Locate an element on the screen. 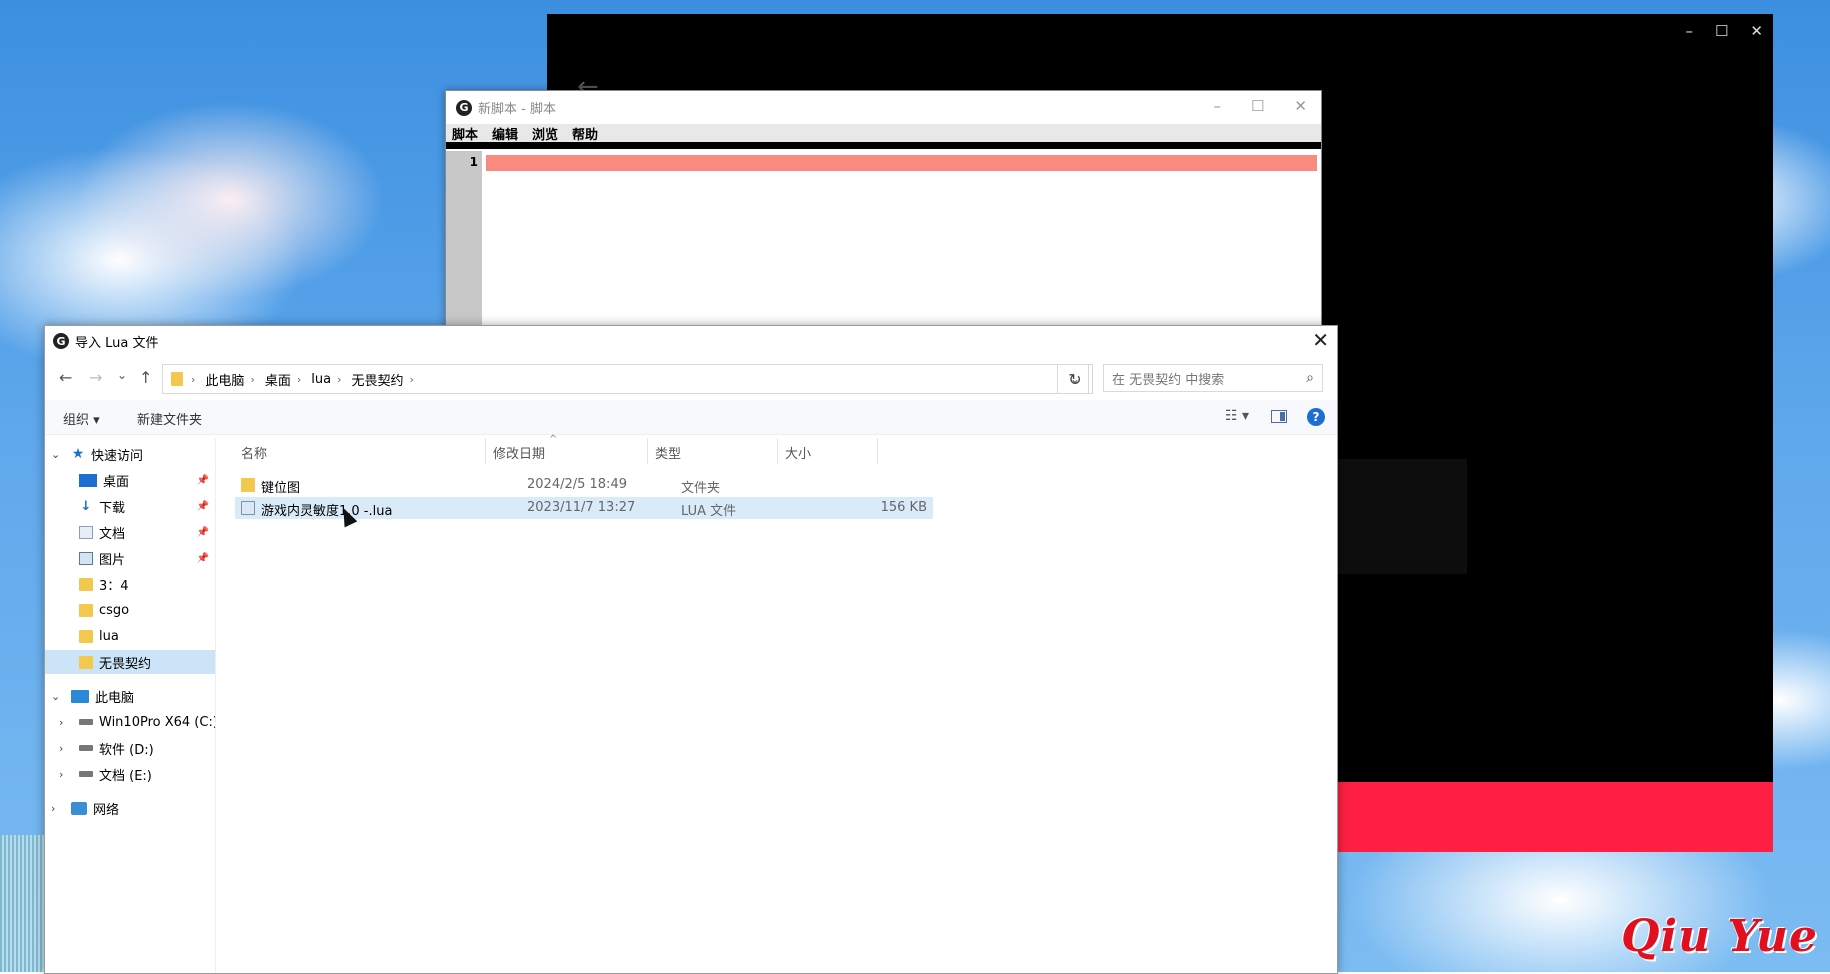  network-icon is located at coordinates (79, 808).